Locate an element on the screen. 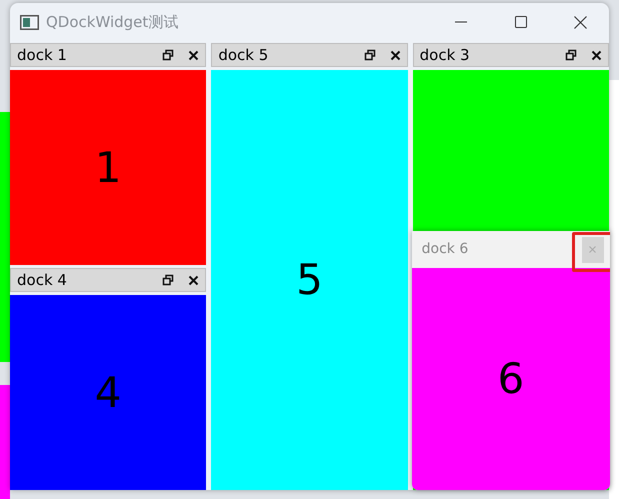  dock-title: dock 3 is located at coordinates (445, 55).